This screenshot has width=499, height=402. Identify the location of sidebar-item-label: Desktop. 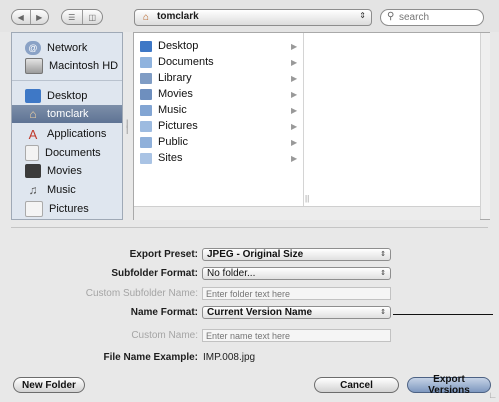
(67, 96).